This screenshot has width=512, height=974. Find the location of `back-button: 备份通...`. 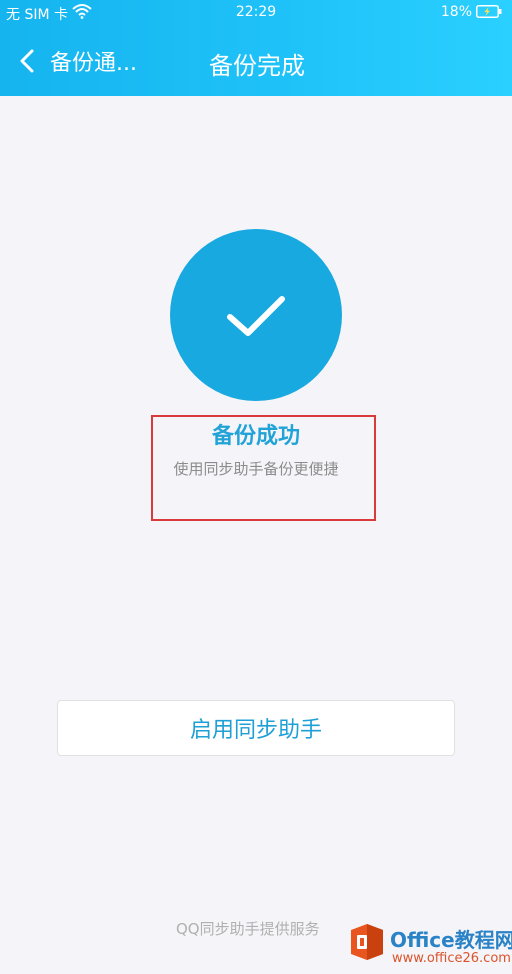

back-button: 备份通... is located at coordinates (77, 61).